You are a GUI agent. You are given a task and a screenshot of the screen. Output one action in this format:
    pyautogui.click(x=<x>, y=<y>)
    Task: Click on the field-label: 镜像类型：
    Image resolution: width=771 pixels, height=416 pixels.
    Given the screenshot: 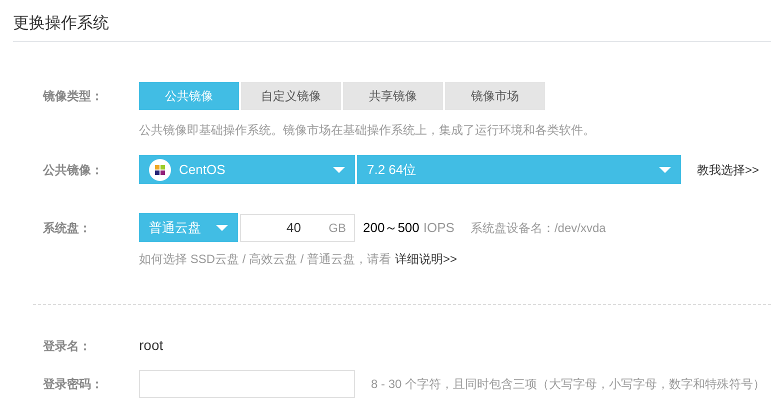 What is the action you would take?
    pyautogui.click(x=73, y=96)
    